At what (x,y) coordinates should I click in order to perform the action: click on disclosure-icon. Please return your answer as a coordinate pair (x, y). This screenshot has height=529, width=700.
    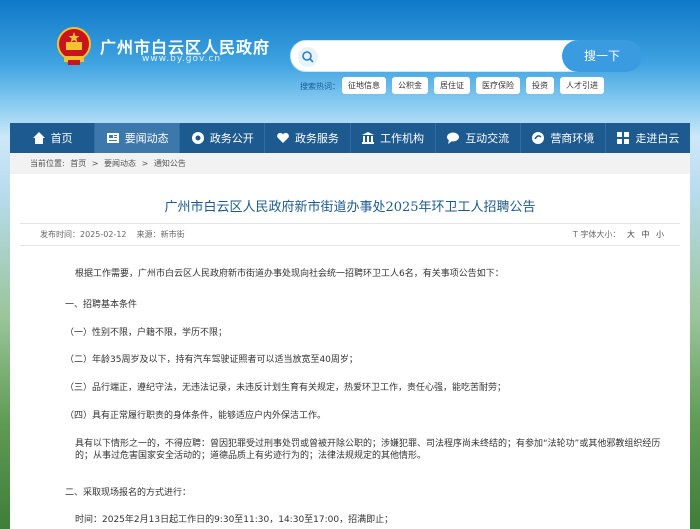
    Looking at the image, I should click on (198, 138).